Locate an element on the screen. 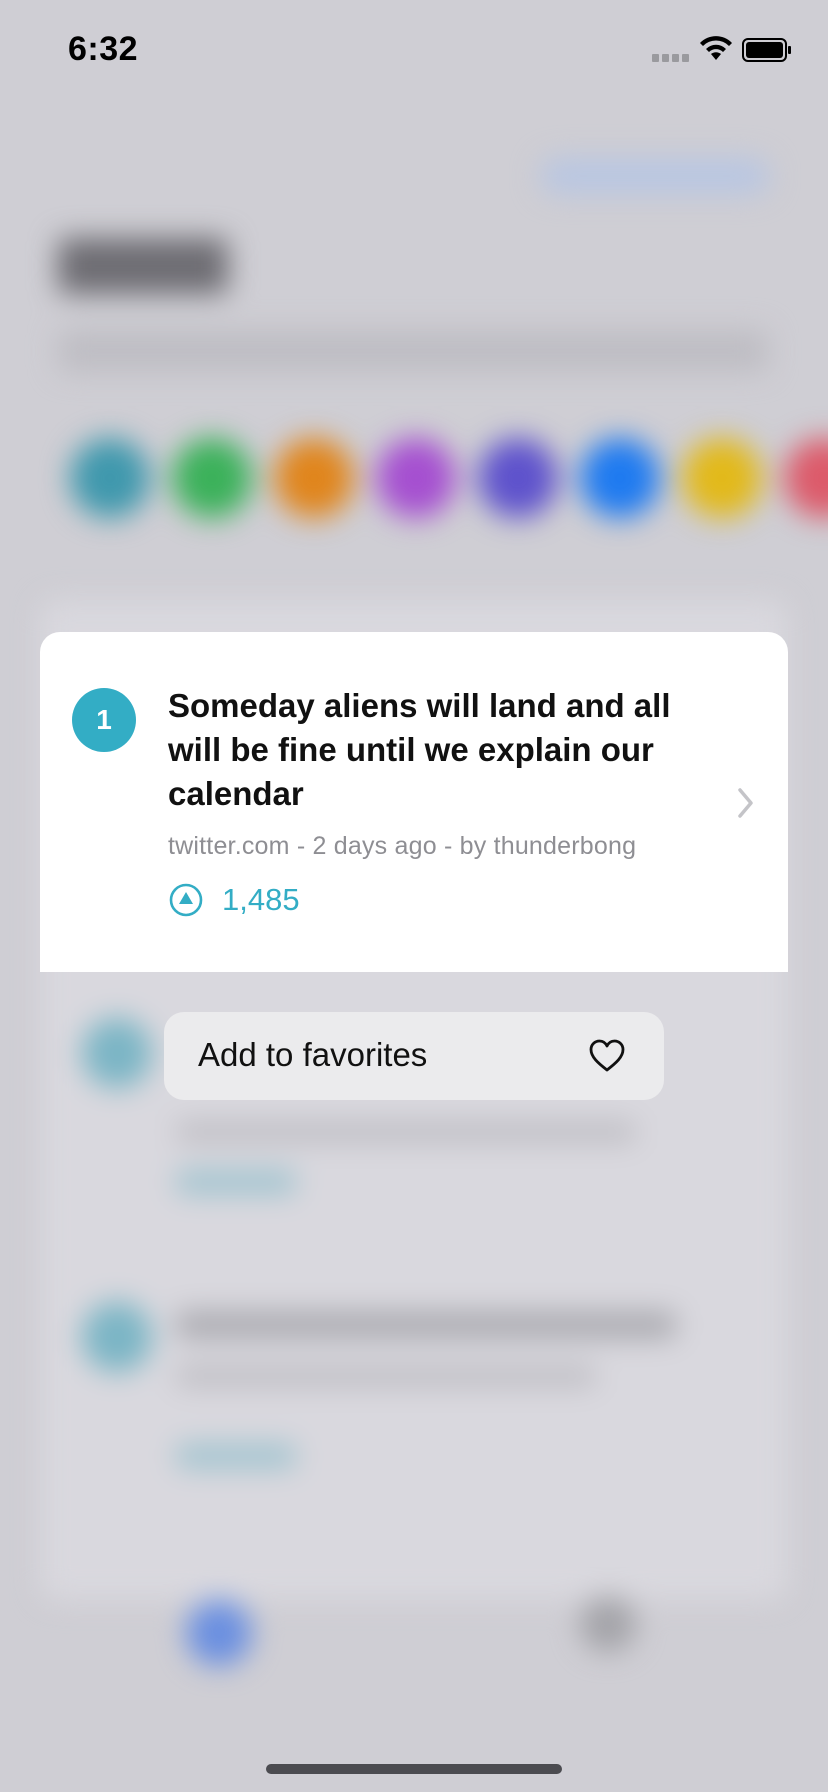 The height and width of the screenshot is (1792, 828). rank-badge: 1 is located at coordinates (104, 720).